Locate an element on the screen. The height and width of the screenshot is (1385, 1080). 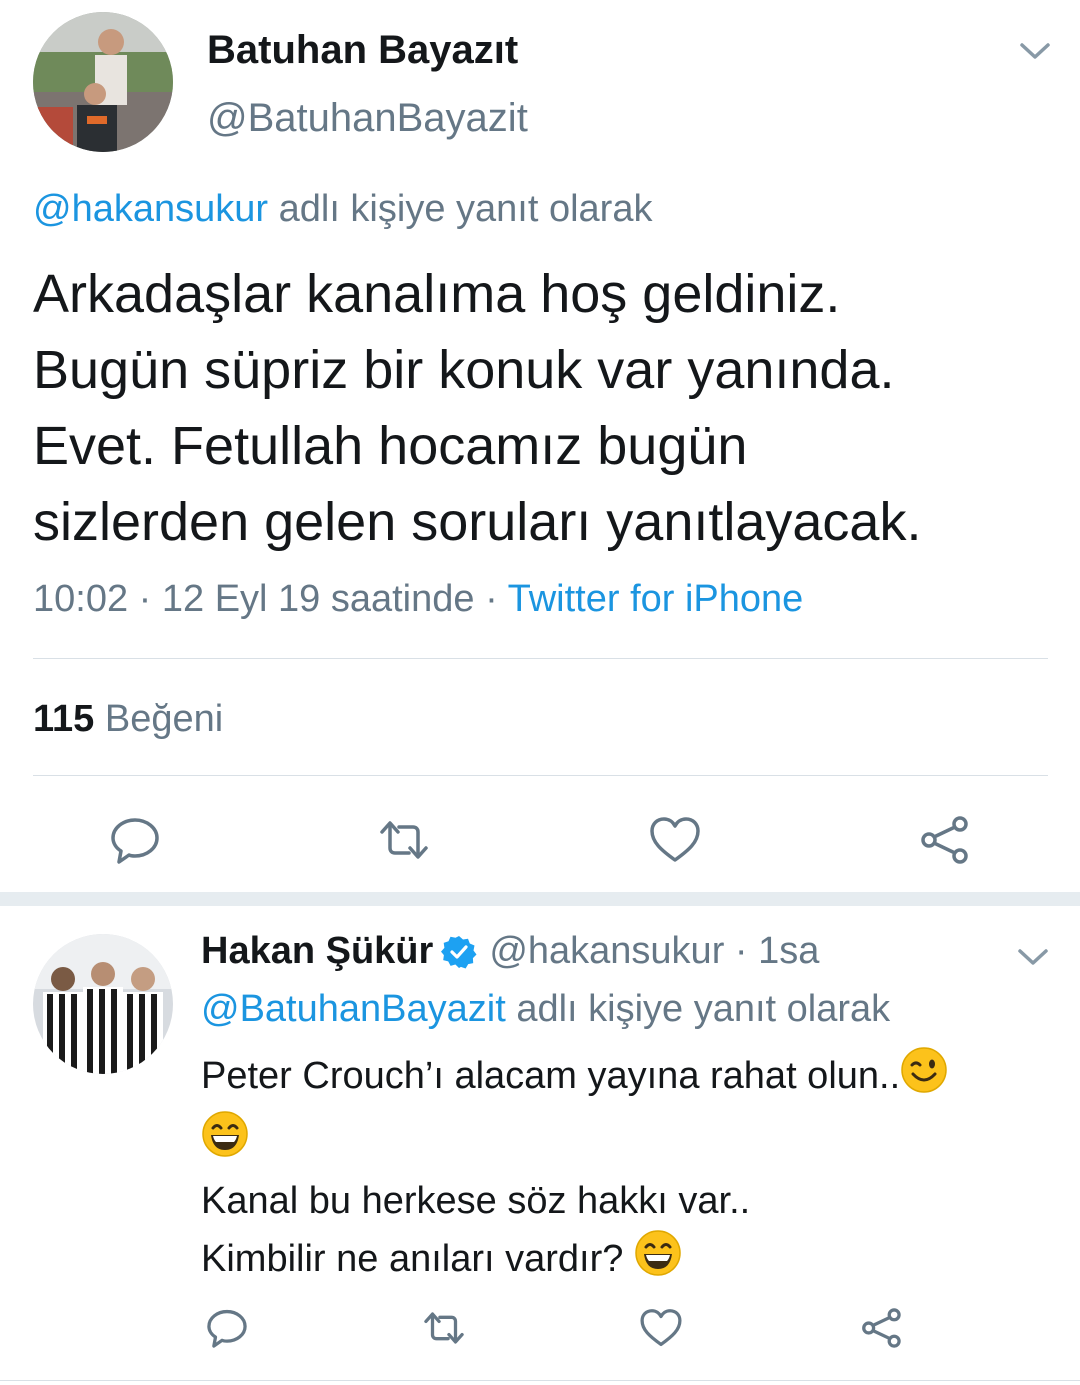
wink-emoji-icon is located at coordinates (924, 1078).